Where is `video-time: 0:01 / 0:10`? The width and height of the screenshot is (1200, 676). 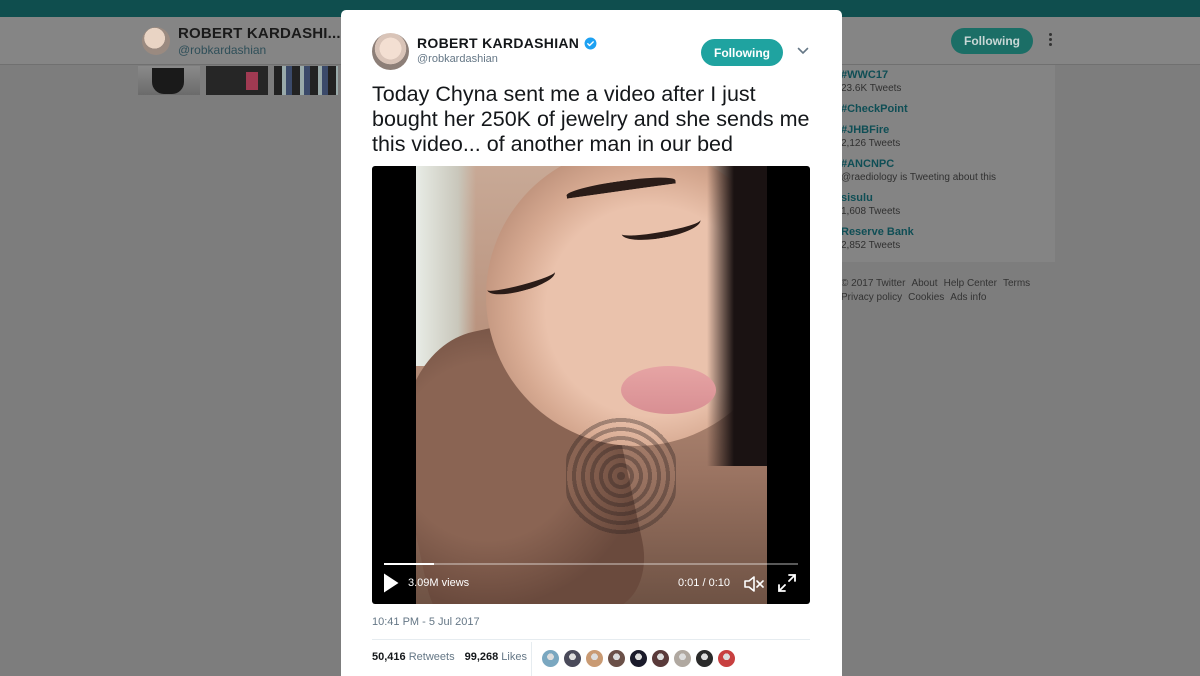 video-time: 0:01 / 0:10 is located at coordinates (704, 583).